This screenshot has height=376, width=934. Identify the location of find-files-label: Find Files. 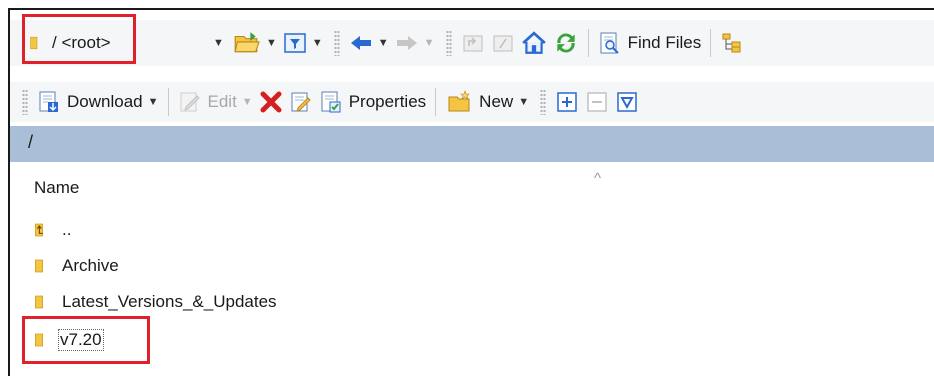
(664, 42).